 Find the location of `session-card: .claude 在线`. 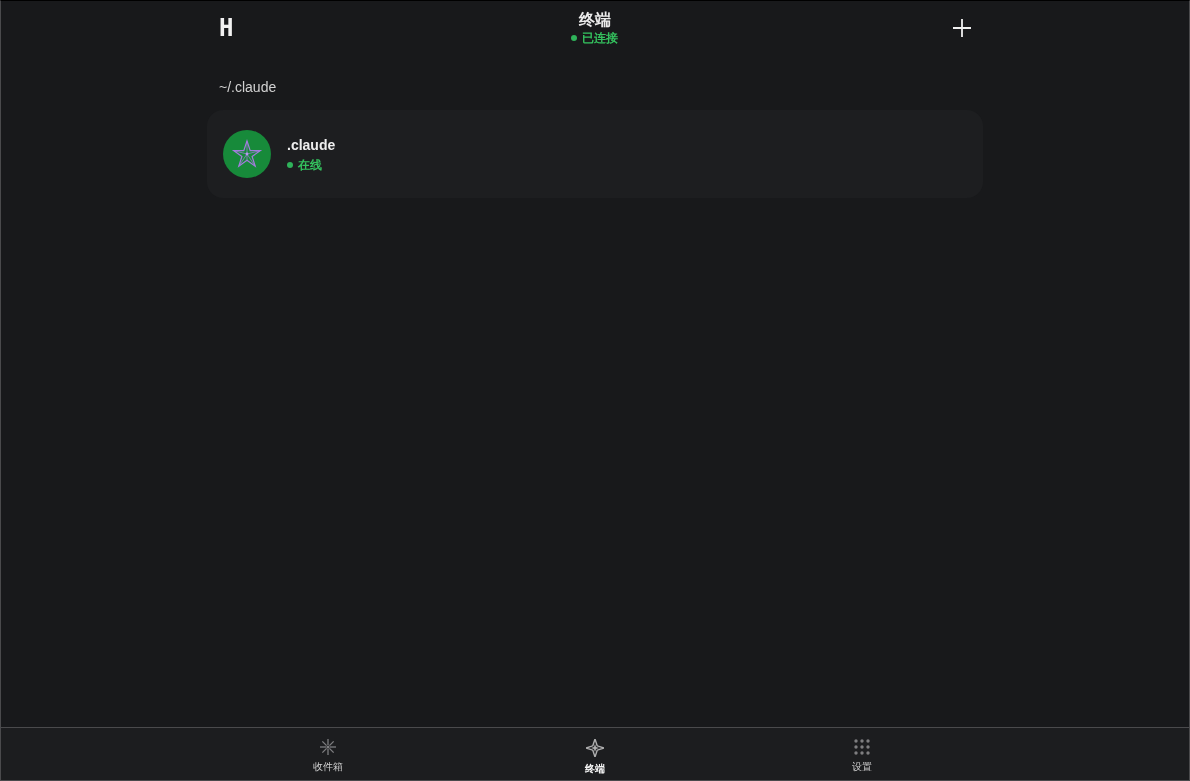

session-card: .claude 在线 is located at coordinates (595, 154).